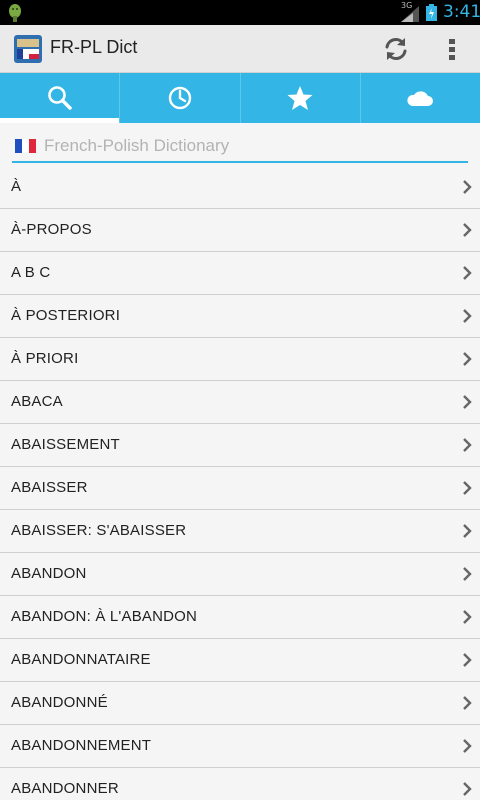 Image resolution: width=480 pixels, height=800 pixels. What do you see at coordinates (240, 617) in the screenshot?
I see `list-item: ABANDON: À L'ABANDON` at bounding box center [240, 617].